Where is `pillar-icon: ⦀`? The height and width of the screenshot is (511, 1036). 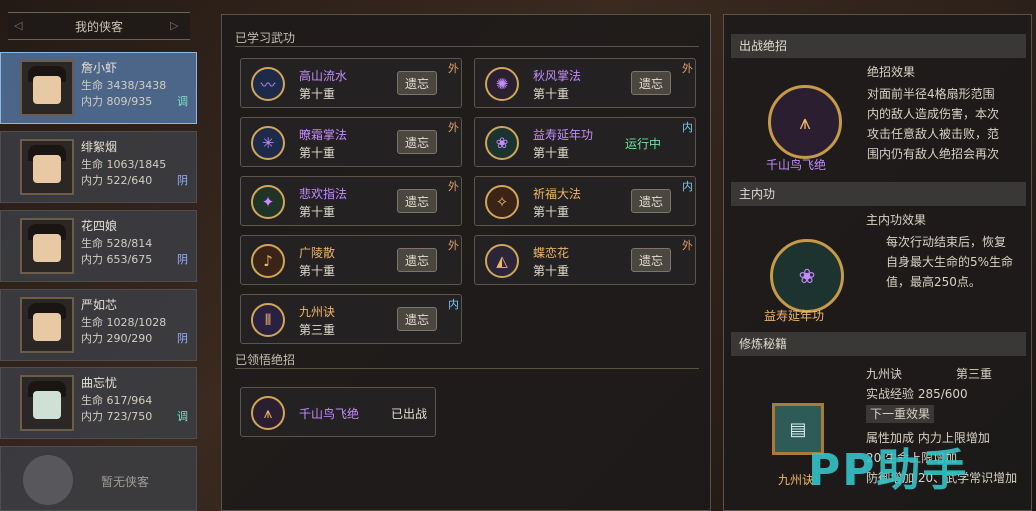 pillar-icon: ⦀ is located at coordinates (268, 320).